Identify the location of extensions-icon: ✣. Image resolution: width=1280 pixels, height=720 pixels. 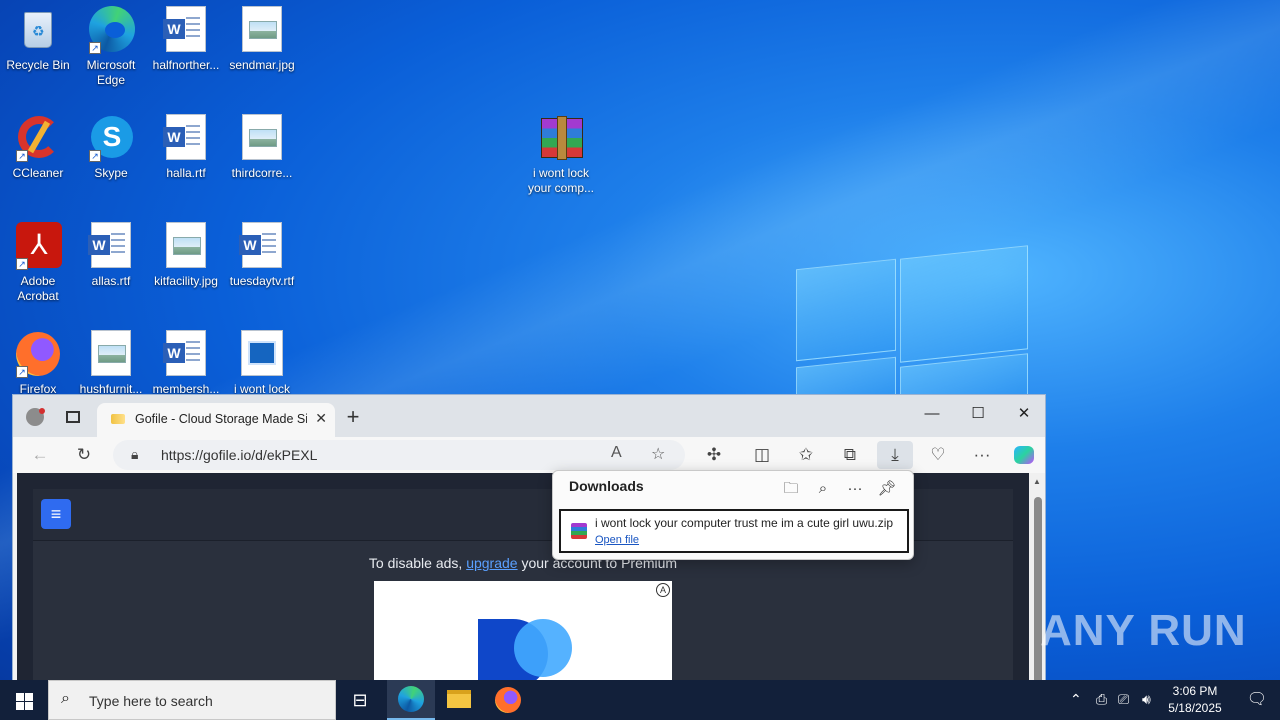
(714, 455).